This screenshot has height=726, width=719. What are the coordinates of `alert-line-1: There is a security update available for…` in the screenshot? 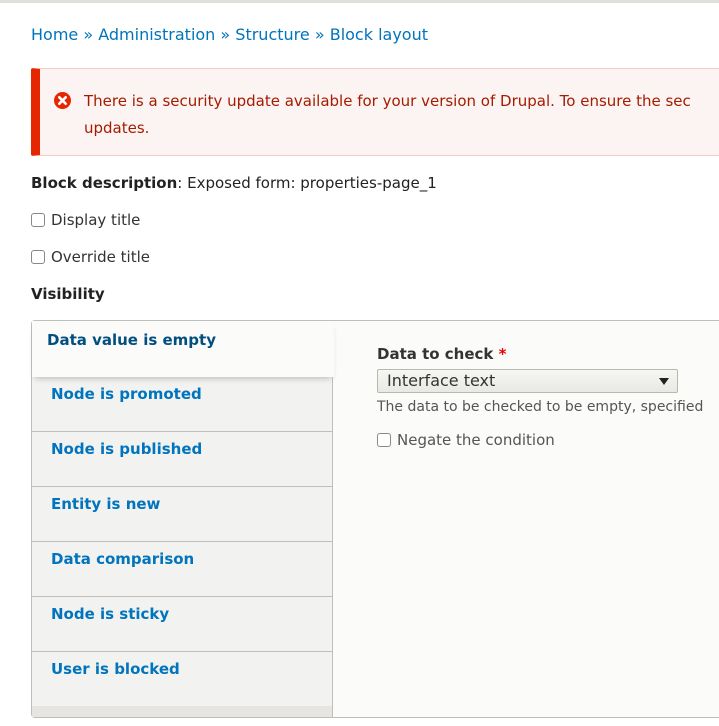 It's located at (387, 101).